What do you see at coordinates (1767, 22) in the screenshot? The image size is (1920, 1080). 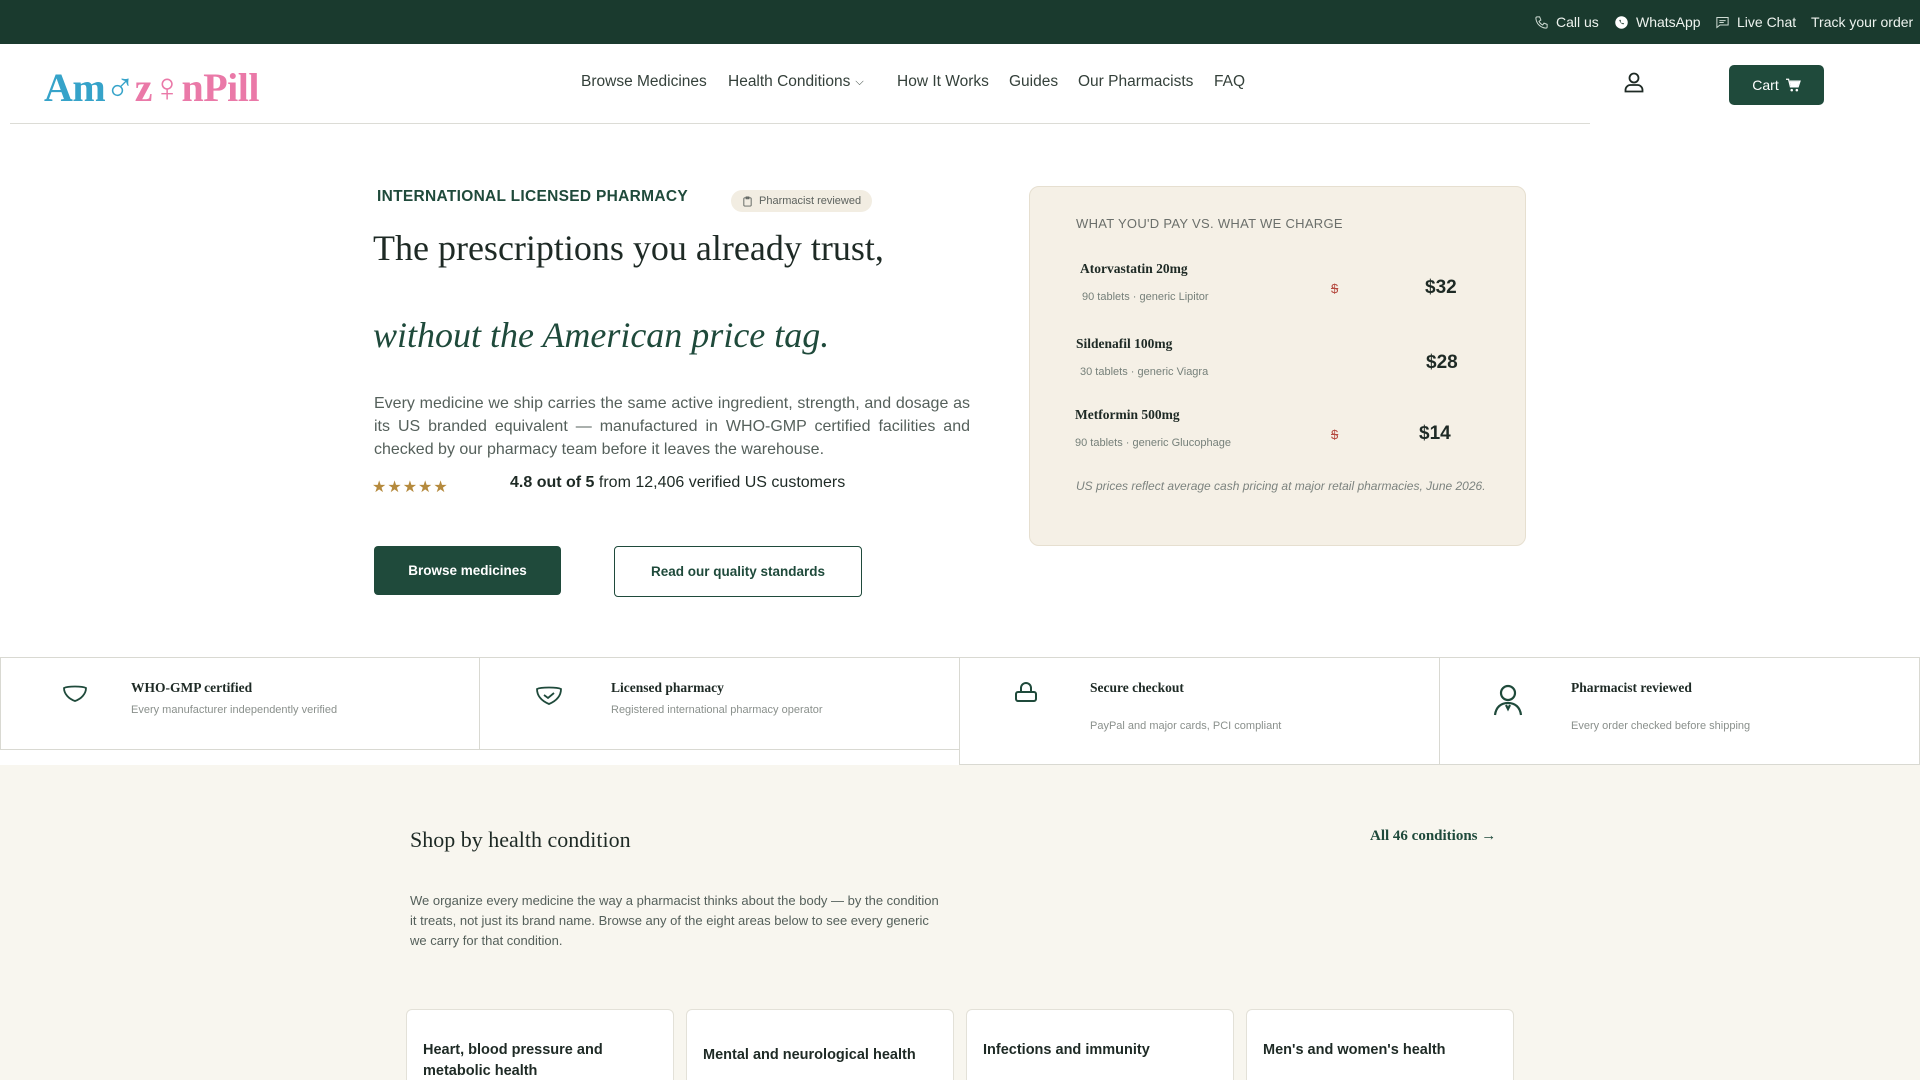 I see `live-chat-label: Live Chat` at bounding box center [1767, 22].